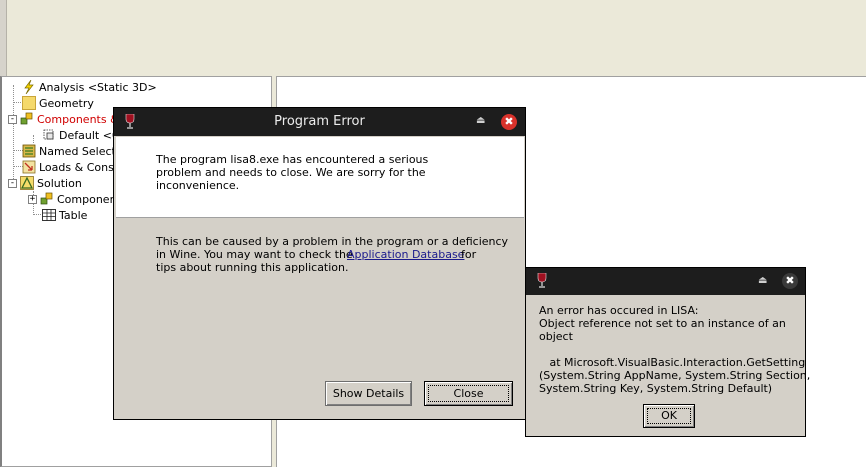 Image resolution: width=866 pixels, height=467 pixels. Describe the element at coordinates (59, 183) in the screenshot. I see `tree-item-label: Solution` at that location.